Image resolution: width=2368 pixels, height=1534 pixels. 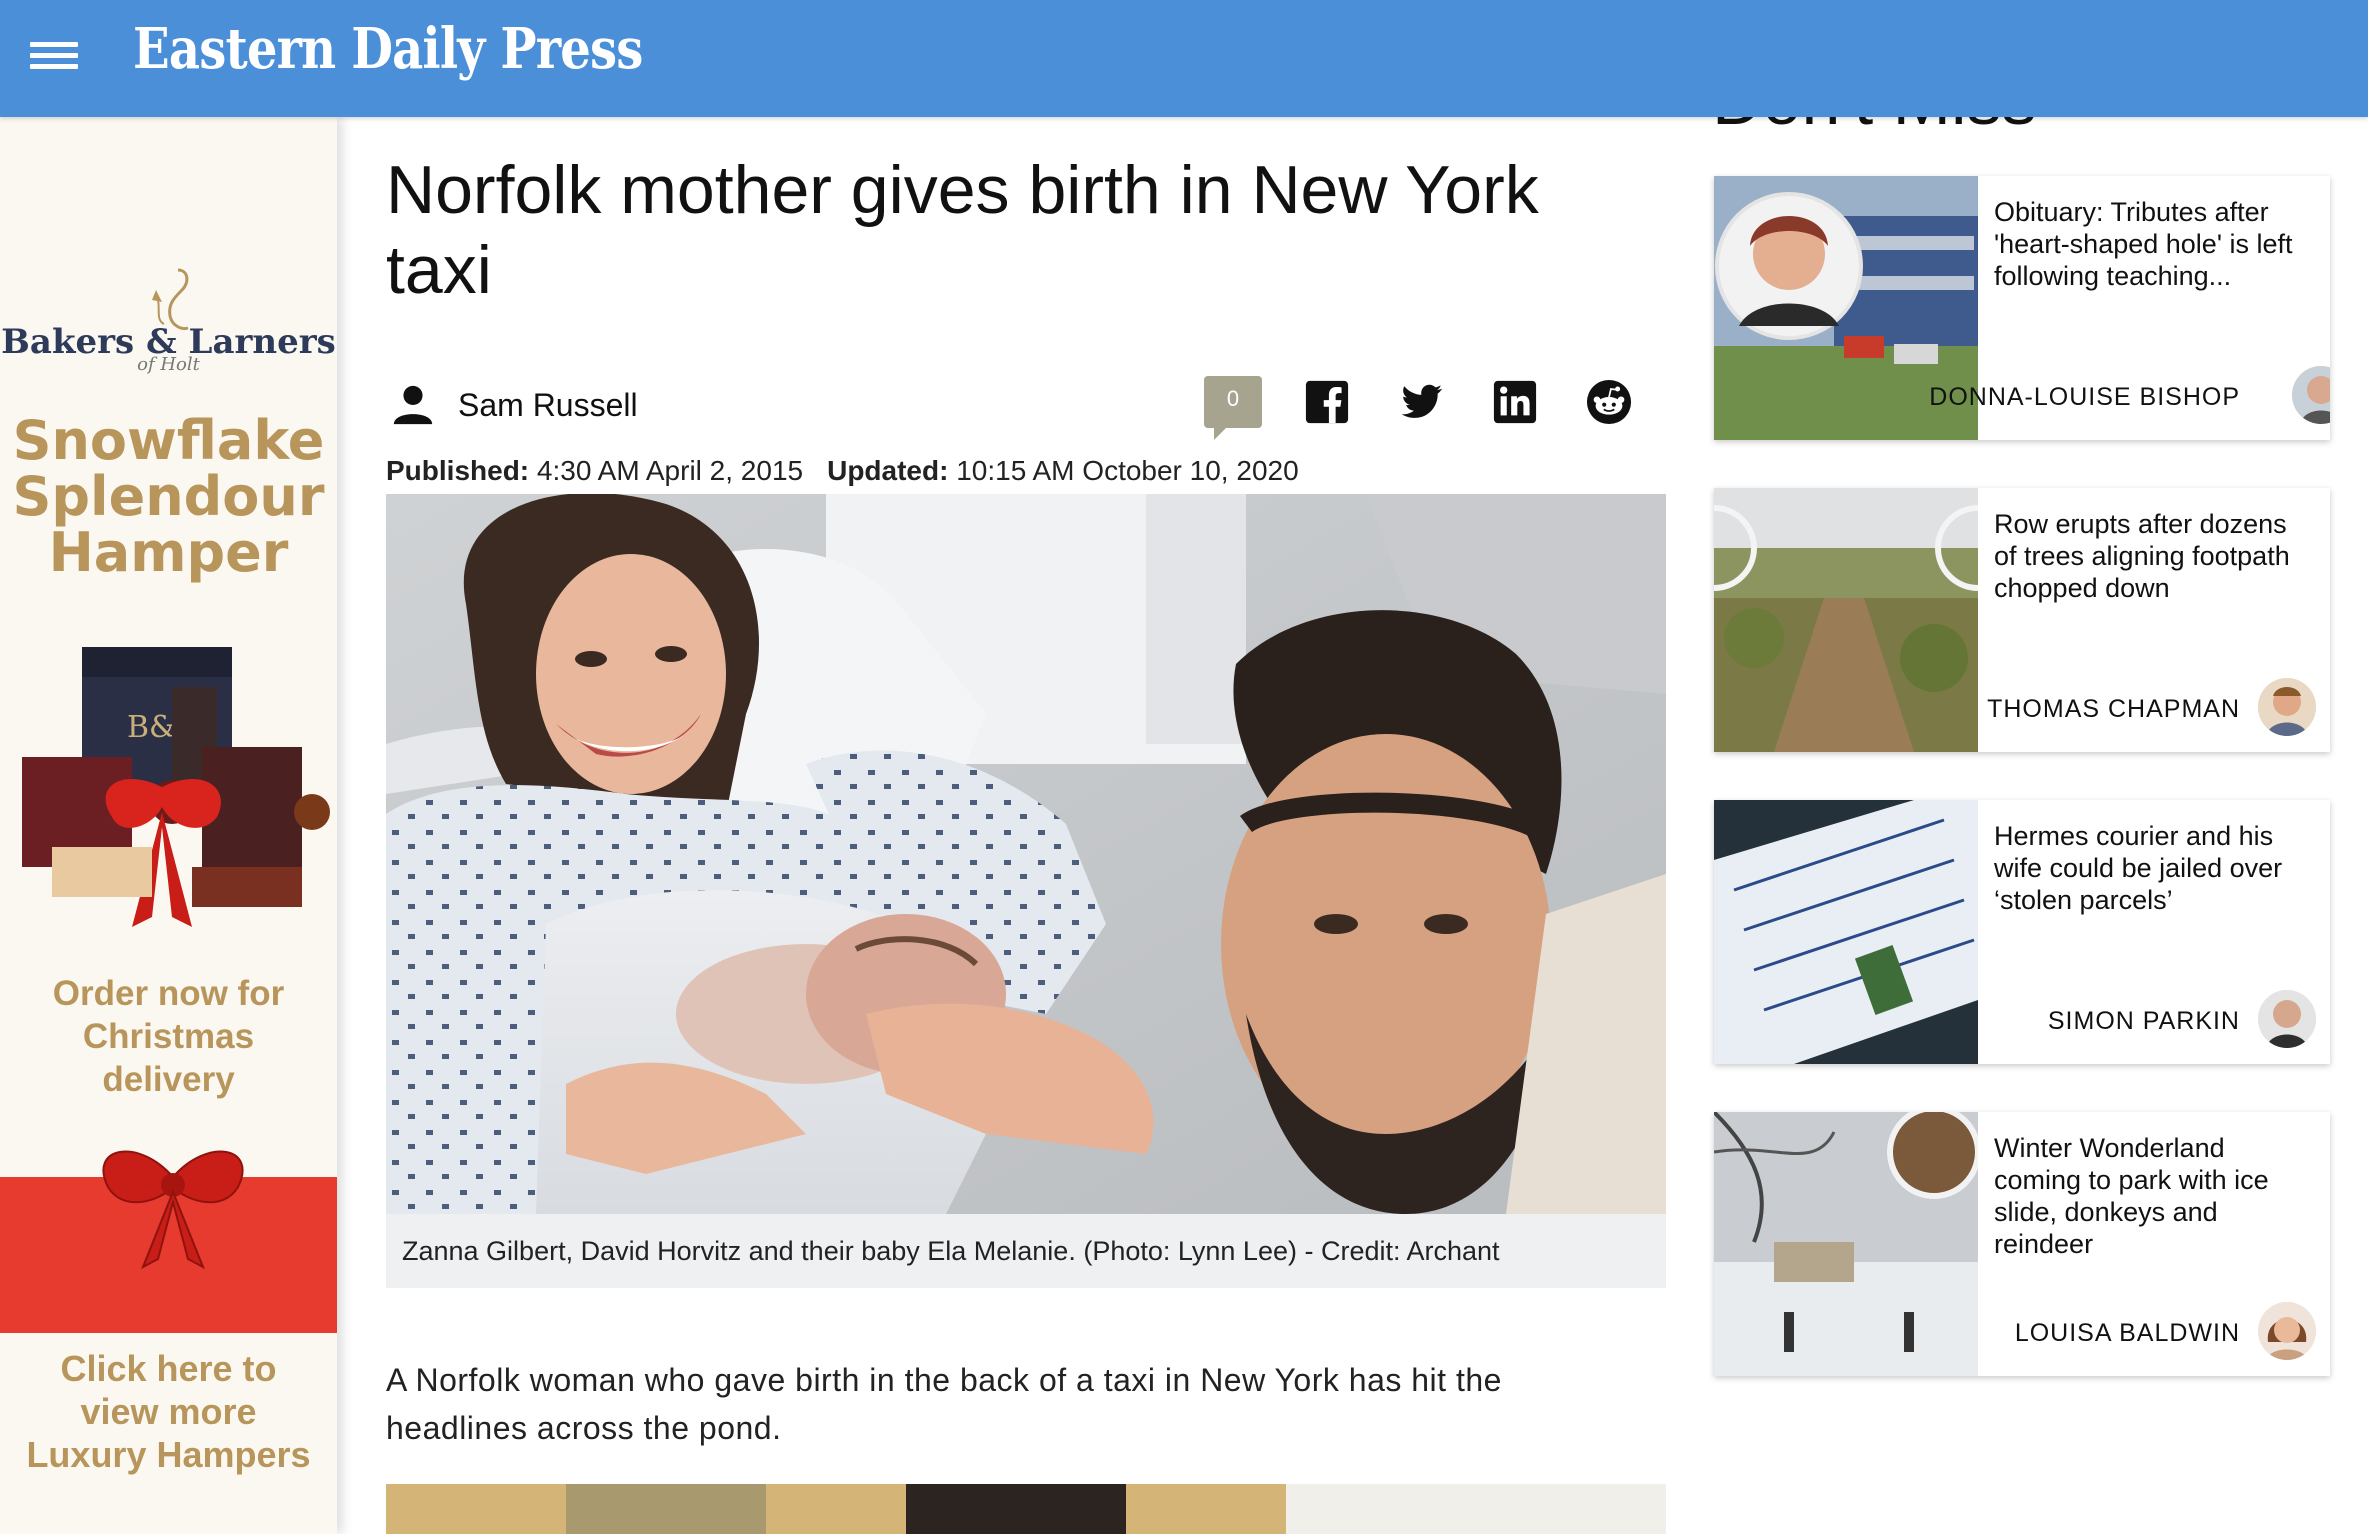 I want to click on ad-title: Snowflake Splendour Hamper, so click(x=168, y=496).